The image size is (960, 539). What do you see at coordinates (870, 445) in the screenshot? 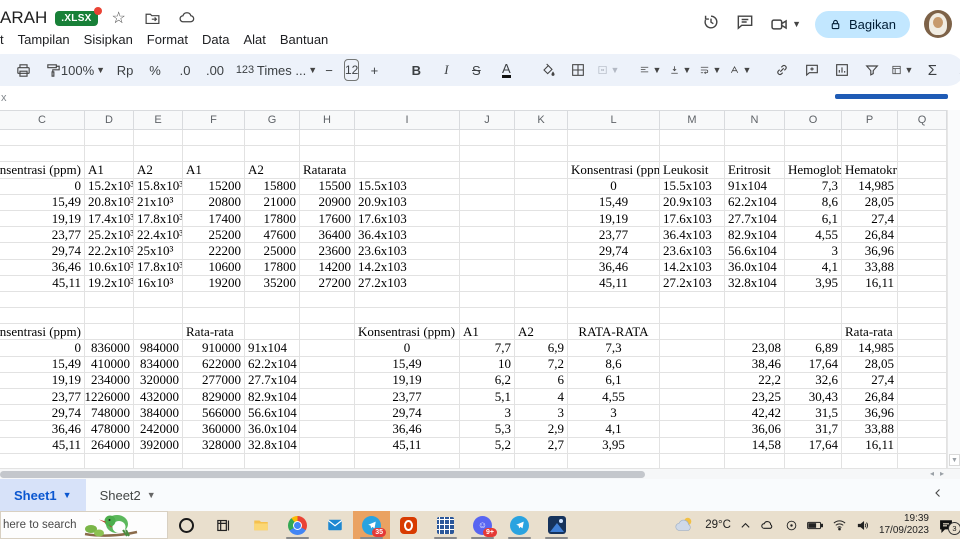
I see `cell: 16,11` at bounding box center [870, 445].